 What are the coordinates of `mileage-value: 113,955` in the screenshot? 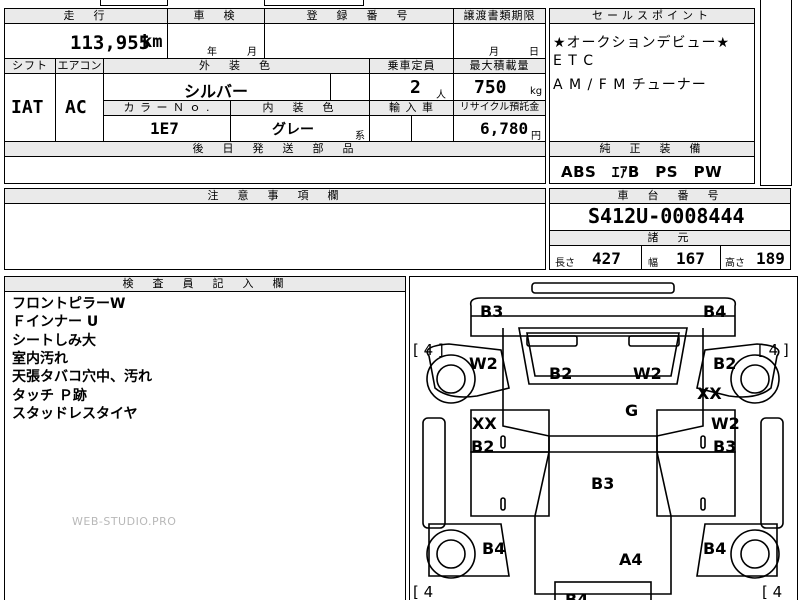 It's located at (110, 43).